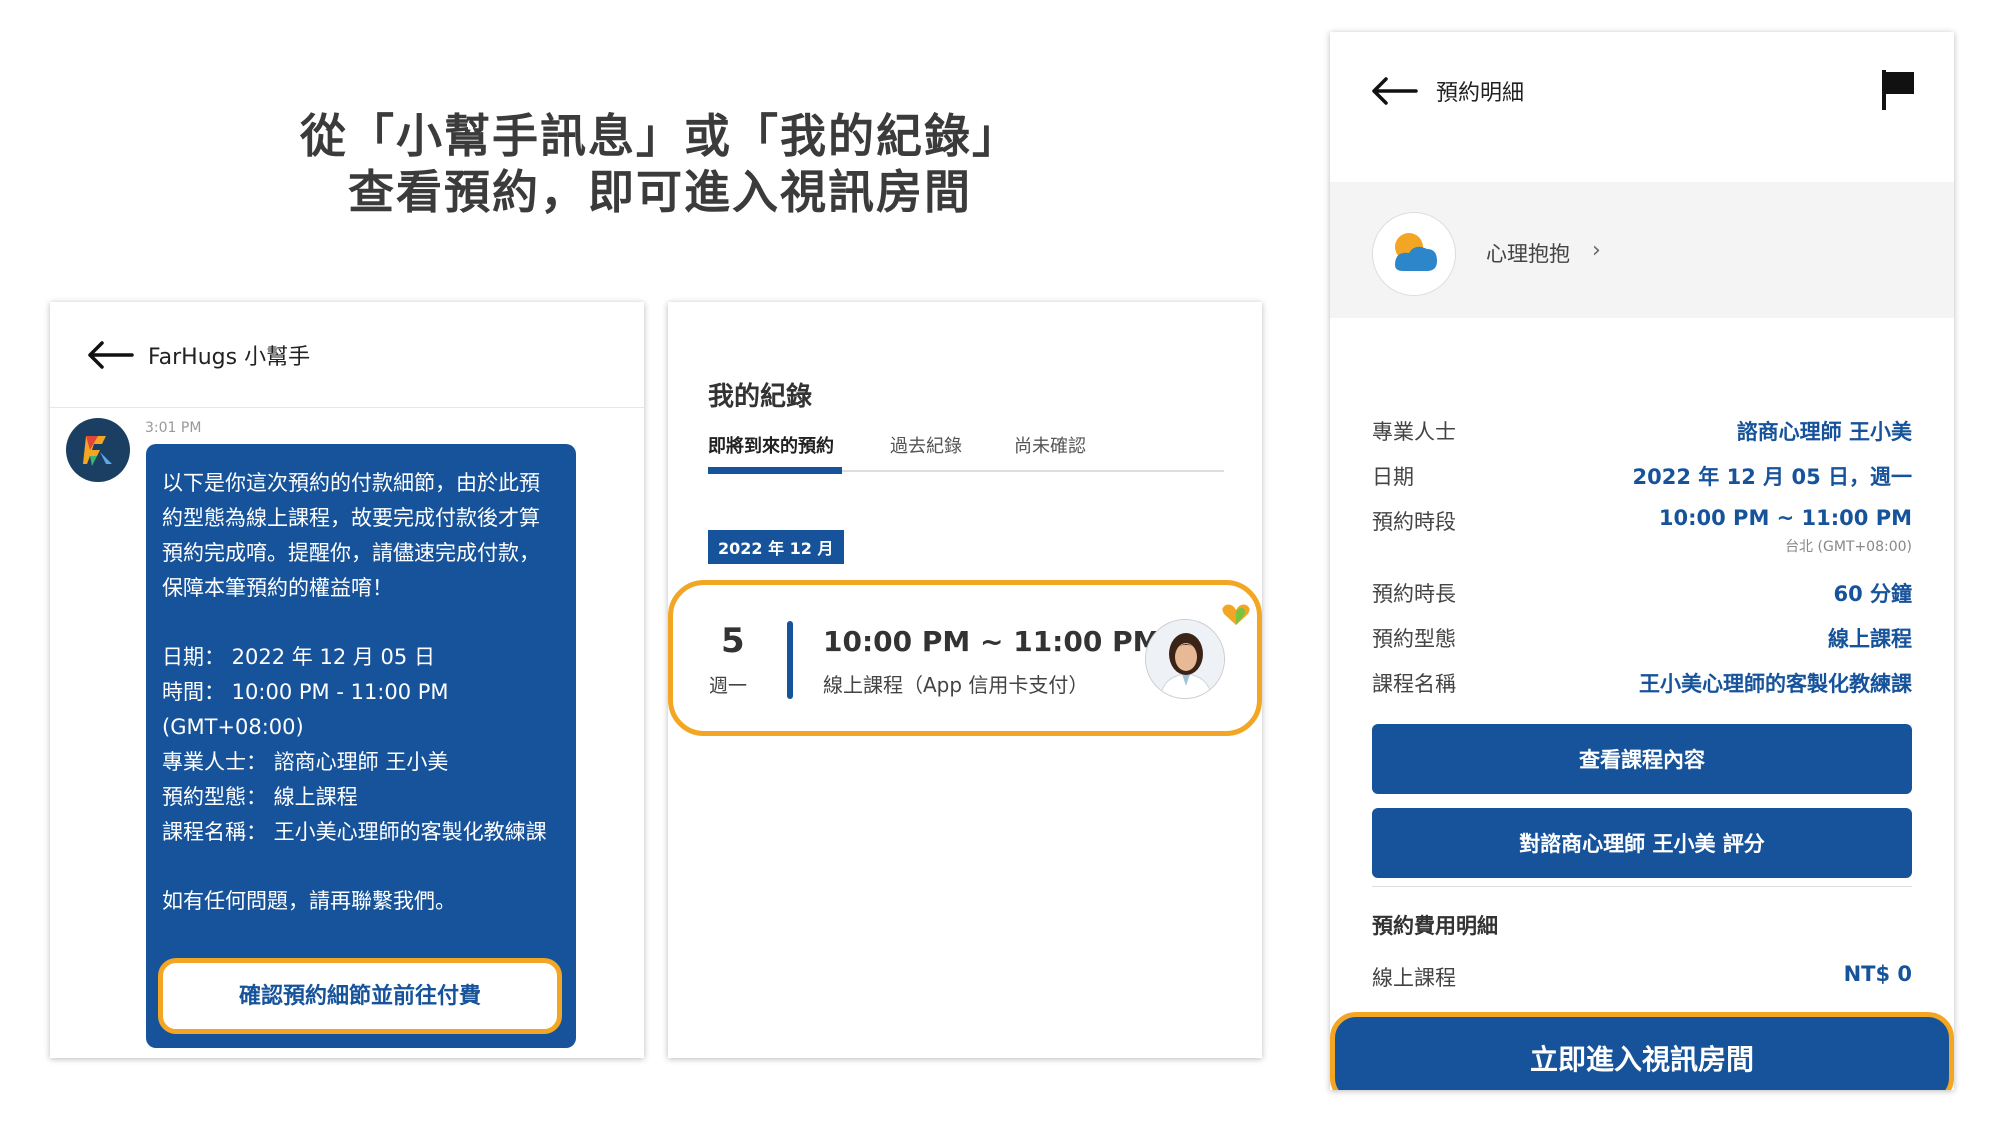 The height and width of the screenshot is (1124, 2000). What do you see at coordinates (1480, 93) in the screenshot?
I see `detail-title: 預約明細` at bounding box center [1480, 93].